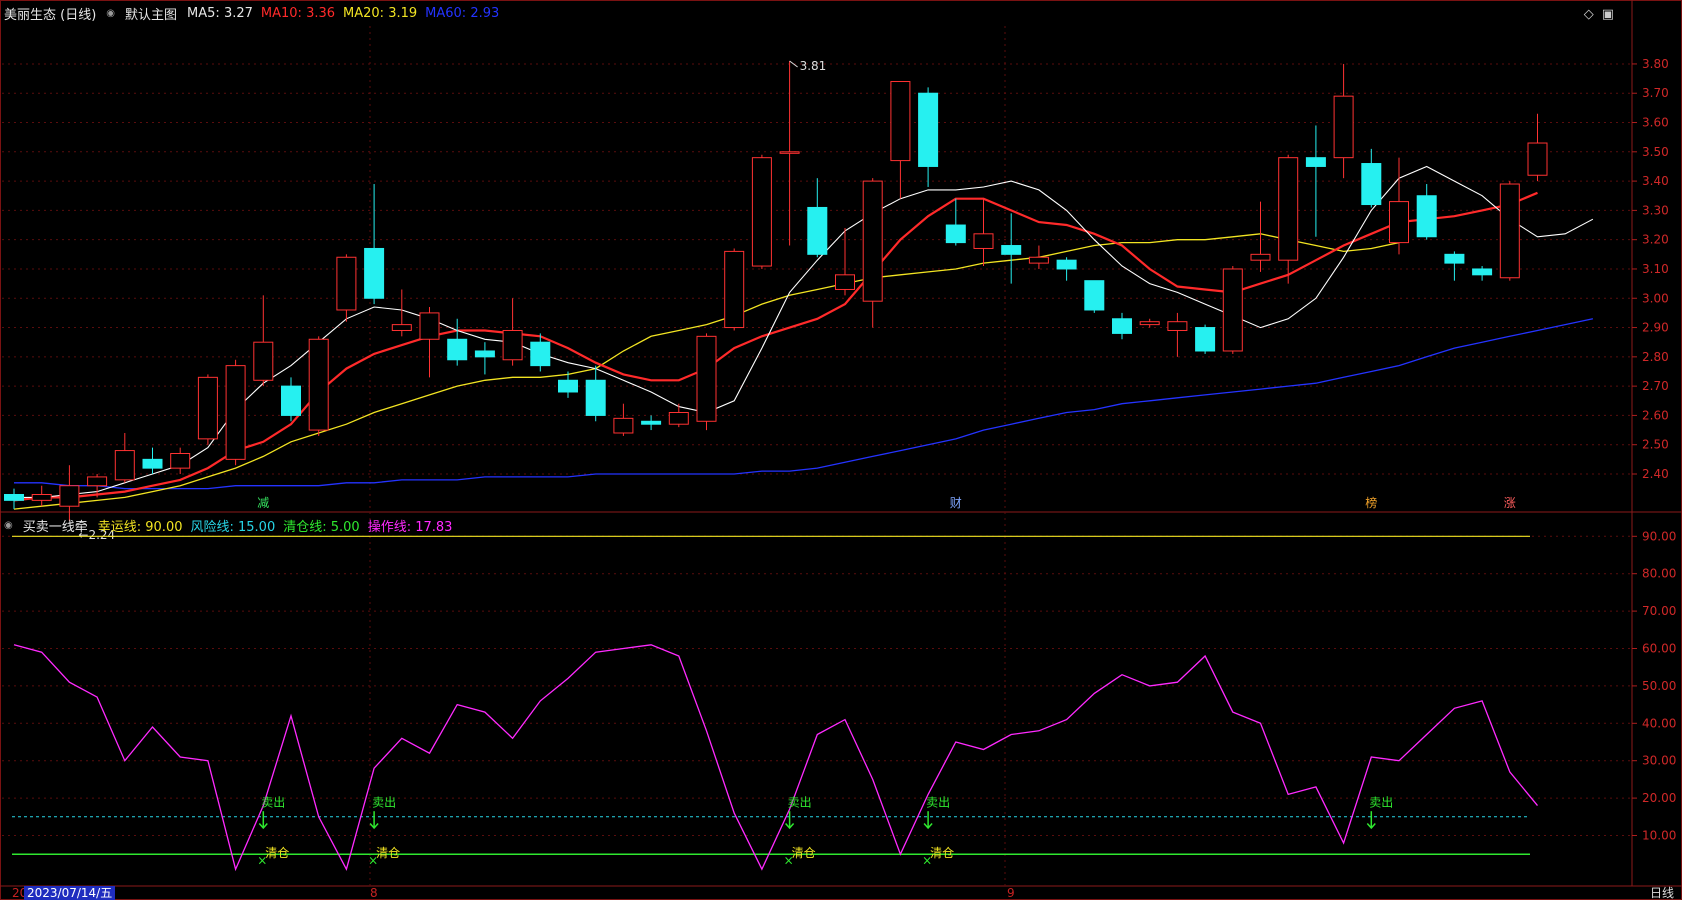  I want to click on stock-title: 美丽生态 (日线), so click(50, 13).